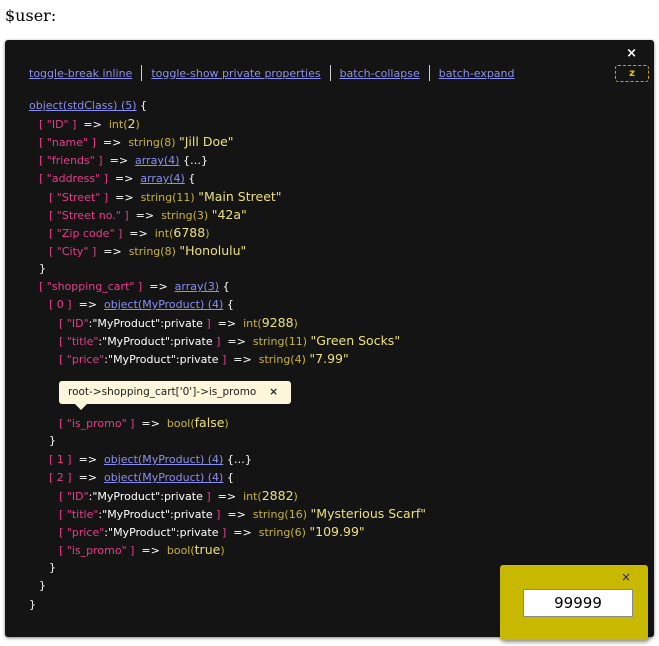 This screenshot has width=659, height=646. What do you see at coordinates (148, 215) in the screenshot?
I see `dump-line-street-no: [ "Street no." ] => string(3) "42a"` at bounding box center [148, 215].